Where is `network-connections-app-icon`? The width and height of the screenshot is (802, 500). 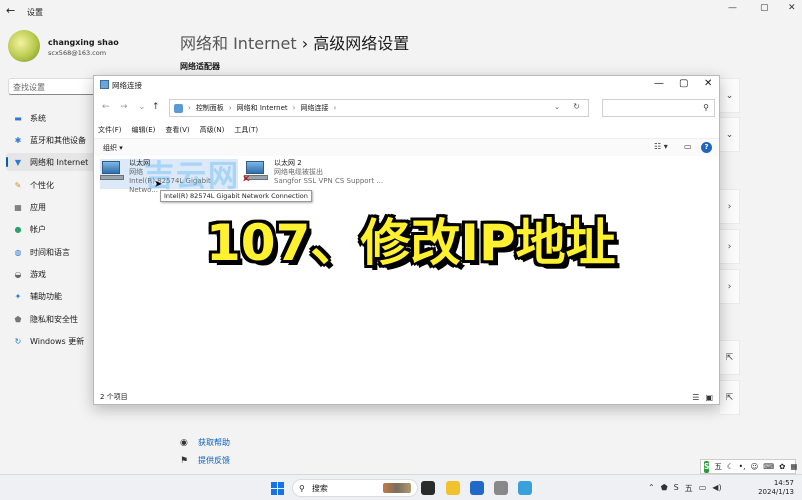 network-connections-app-icon is located at coordinates (525, 488).